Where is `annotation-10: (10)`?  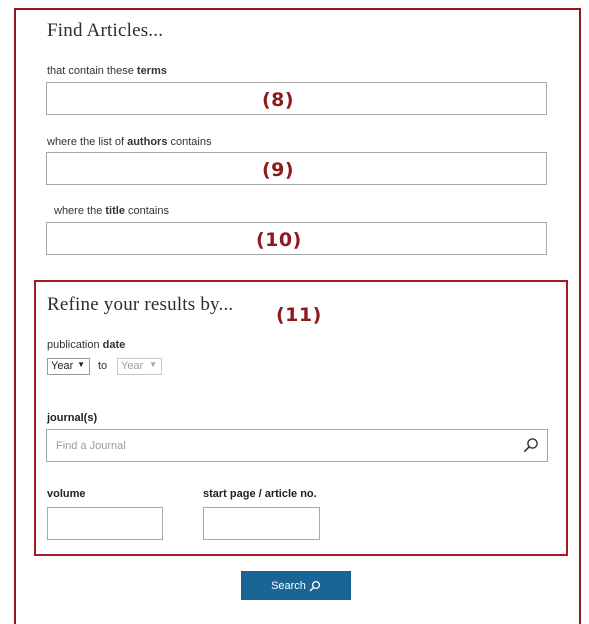 annotation-10: (10) is located at coordinates (279, 240).